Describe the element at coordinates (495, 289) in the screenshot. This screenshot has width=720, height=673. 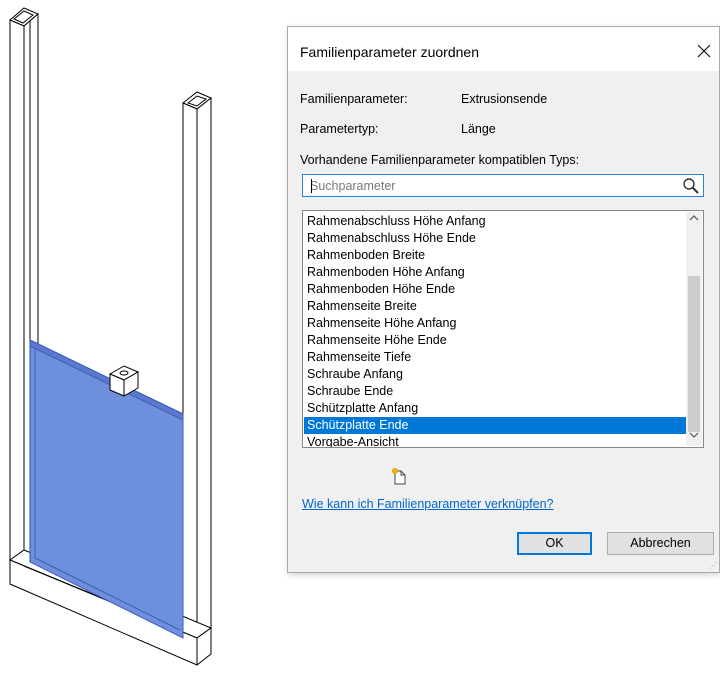
I see `parameter-list-item: Rahmenboden Höhe Ende` at that location.